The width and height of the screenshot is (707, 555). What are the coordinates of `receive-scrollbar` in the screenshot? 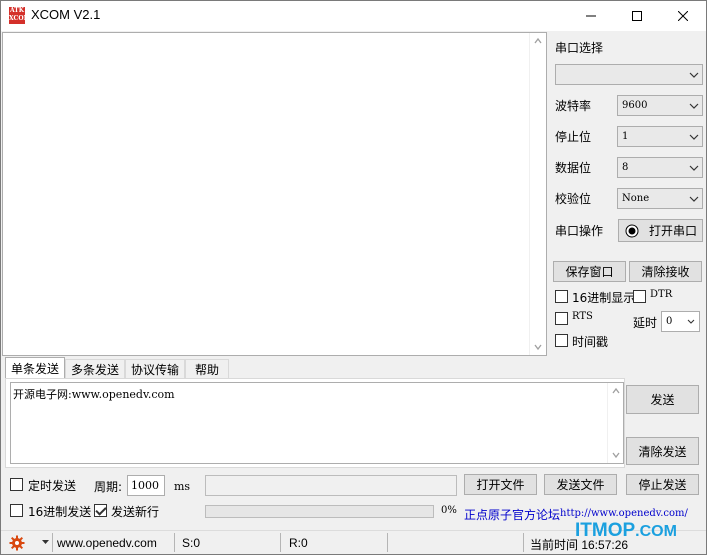 It's located at (537, 194).